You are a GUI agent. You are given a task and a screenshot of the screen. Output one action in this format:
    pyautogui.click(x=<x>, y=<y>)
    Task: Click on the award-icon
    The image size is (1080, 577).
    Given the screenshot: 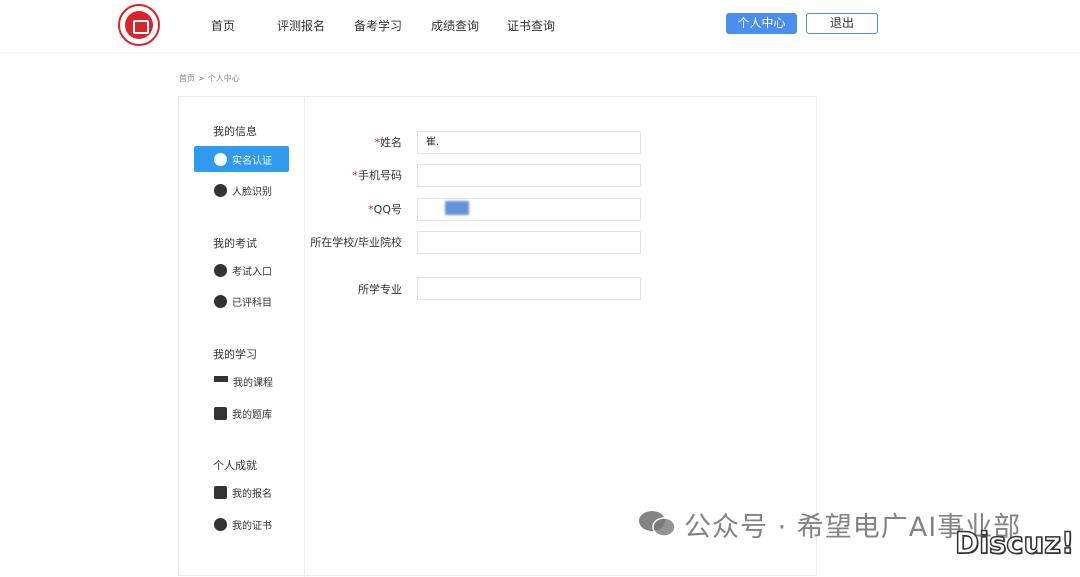 What is the action you would take?
    pyautogui.click(x=220, y=524)
    